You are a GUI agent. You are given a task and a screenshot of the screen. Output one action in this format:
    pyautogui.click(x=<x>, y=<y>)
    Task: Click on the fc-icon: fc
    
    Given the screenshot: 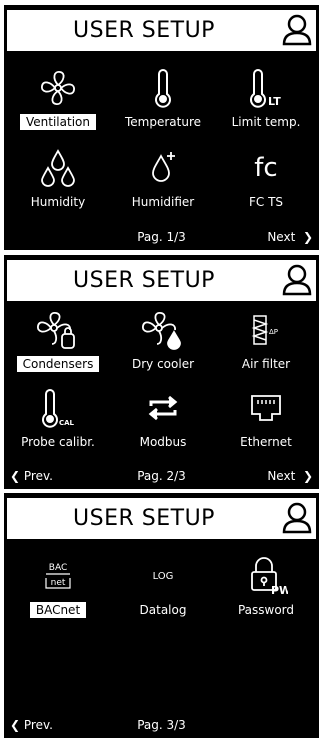 What is the action you would take?
    pyautogui.click(x=266, y=168)
    